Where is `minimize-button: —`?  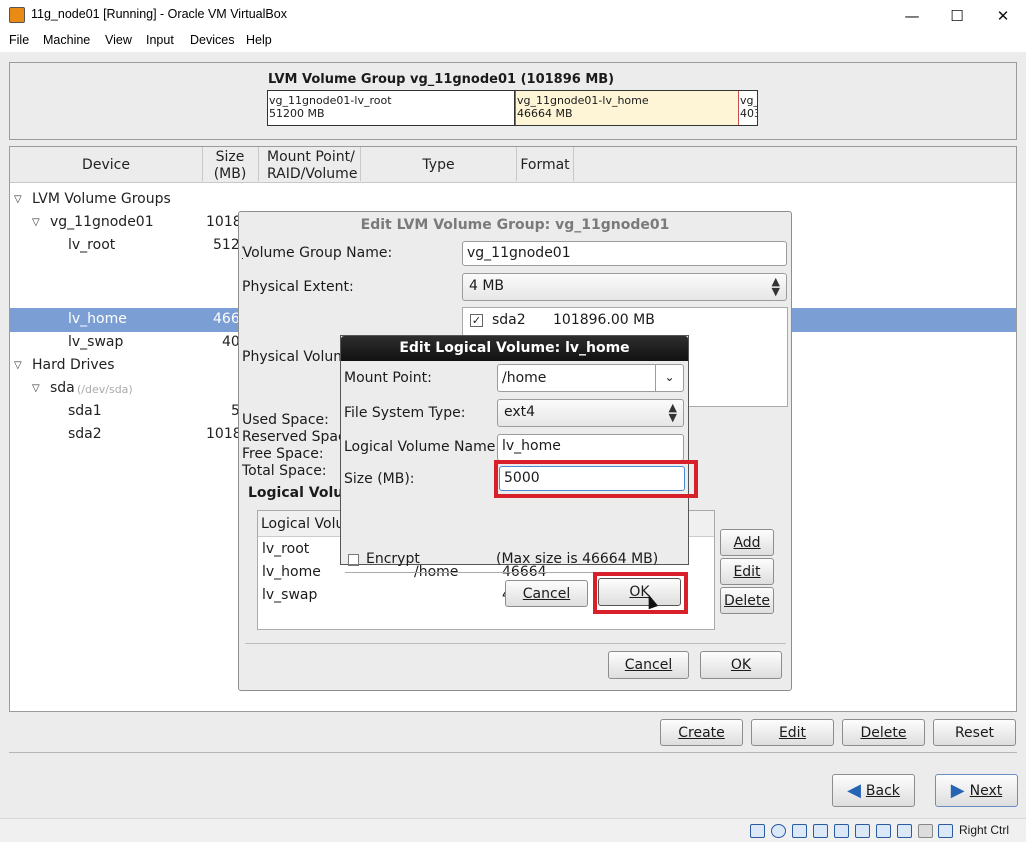
minimize-button: — is located at coordinates (912, 15).